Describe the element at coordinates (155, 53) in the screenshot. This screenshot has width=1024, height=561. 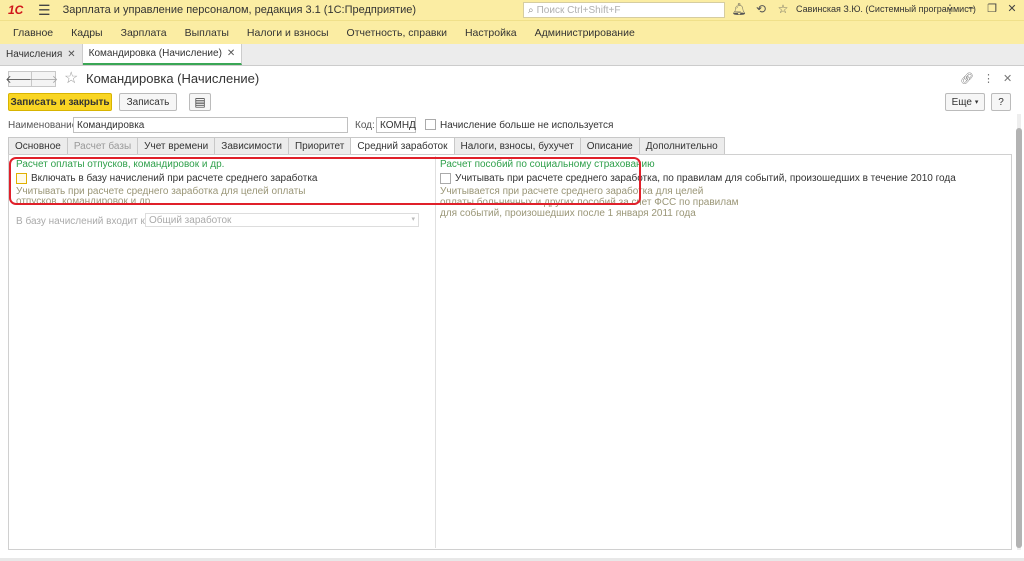
I see `open-tab-label: Командировка (Начисление)` at that location.